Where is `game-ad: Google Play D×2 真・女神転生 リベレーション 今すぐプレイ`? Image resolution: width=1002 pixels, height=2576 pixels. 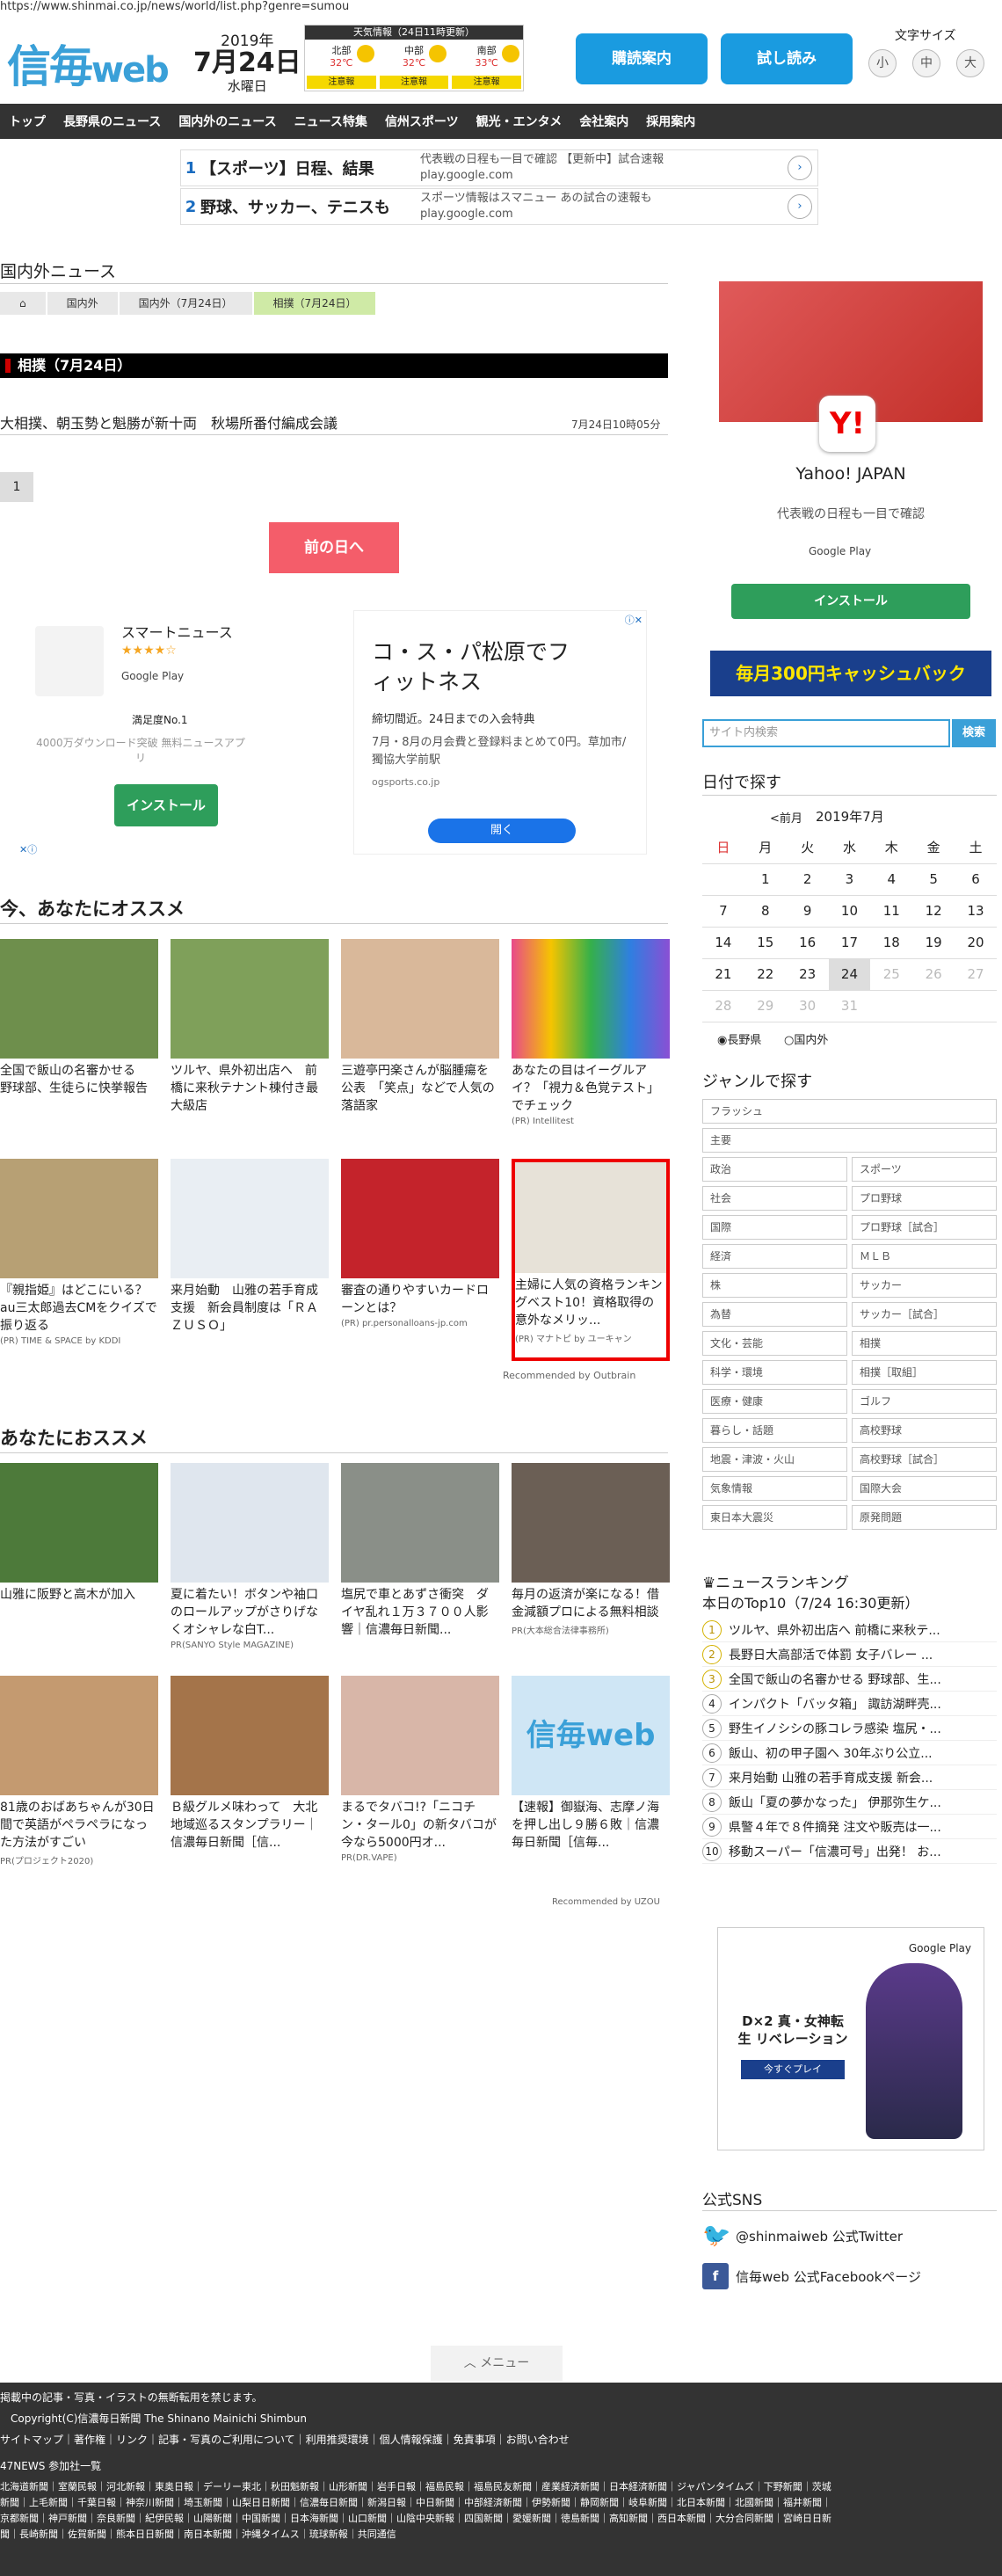
game-ad: Google Play D×2 真・女神転生 リベレーション 今すぐプレイ is located at coordinates (850, 2038).